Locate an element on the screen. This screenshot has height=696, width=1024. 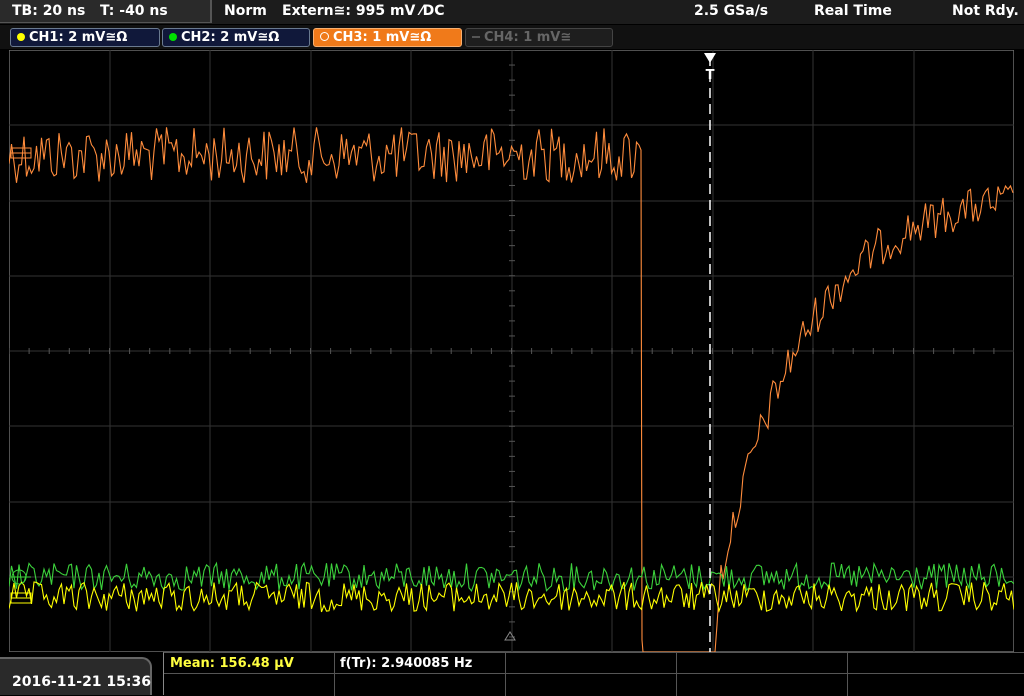
acquisition-status: Not Rdy. is located at coordinates (985, 11).